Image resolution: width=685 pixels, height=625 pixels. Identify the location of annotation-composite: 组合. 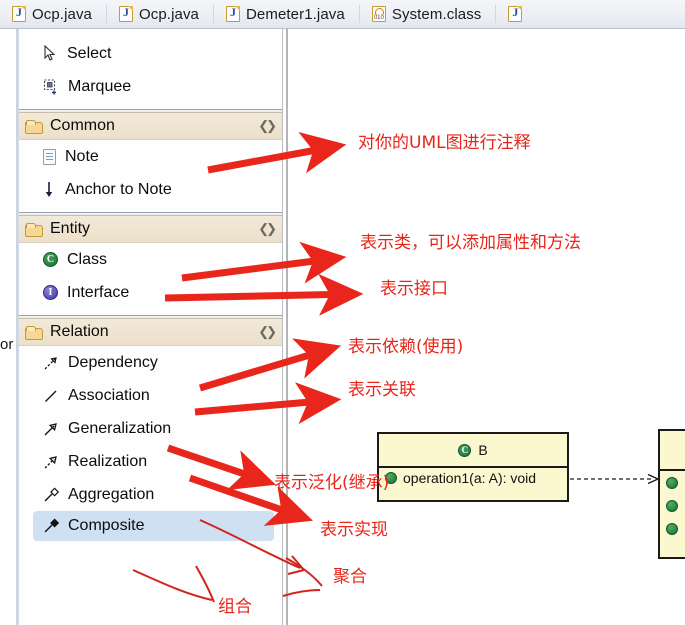
(235, 607).